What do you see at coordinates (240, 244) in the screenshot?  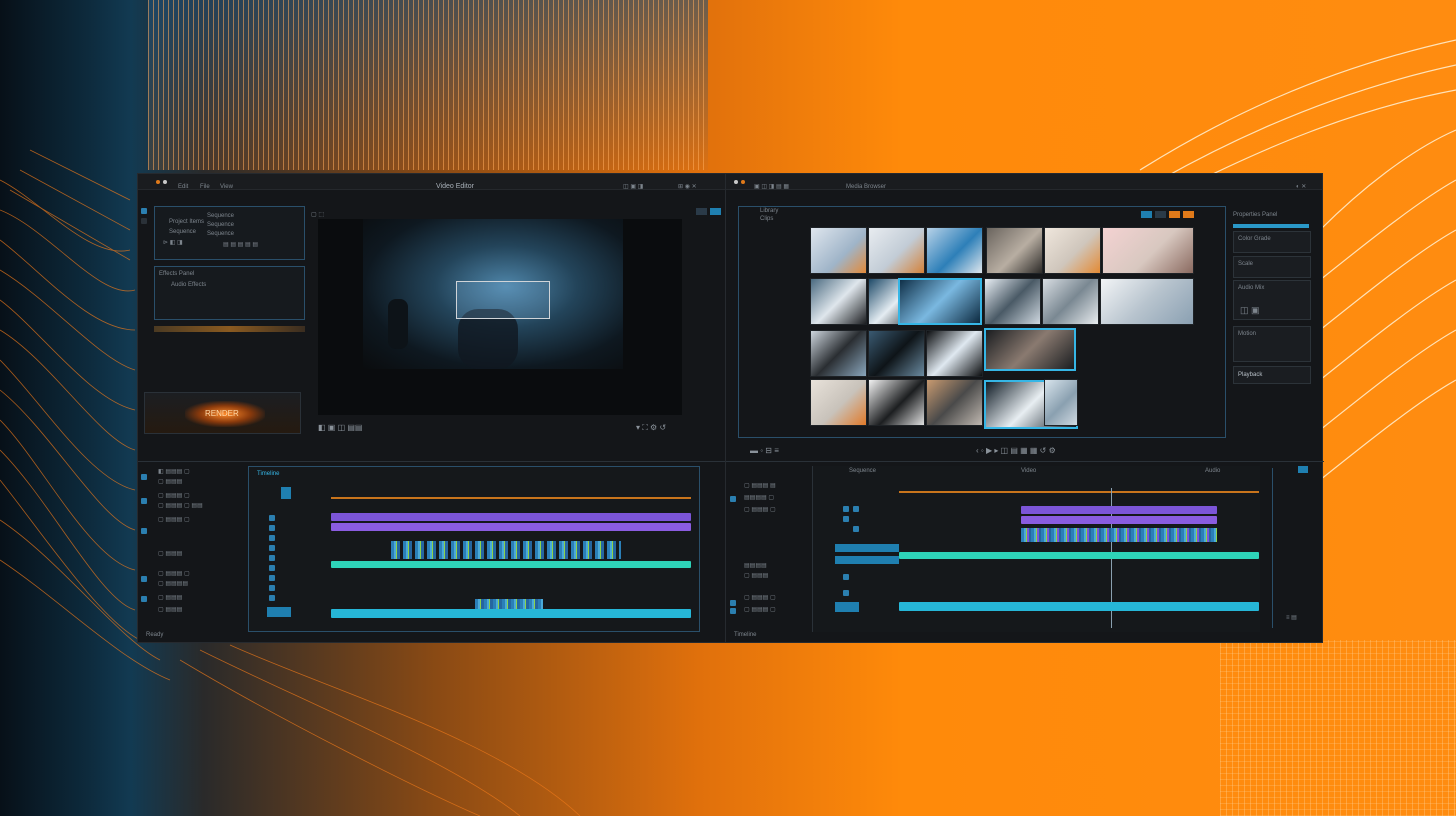 I see `project-row-icon: ▤ ▤ ▤ ▤ ▤` at bounding box center [240, 244].